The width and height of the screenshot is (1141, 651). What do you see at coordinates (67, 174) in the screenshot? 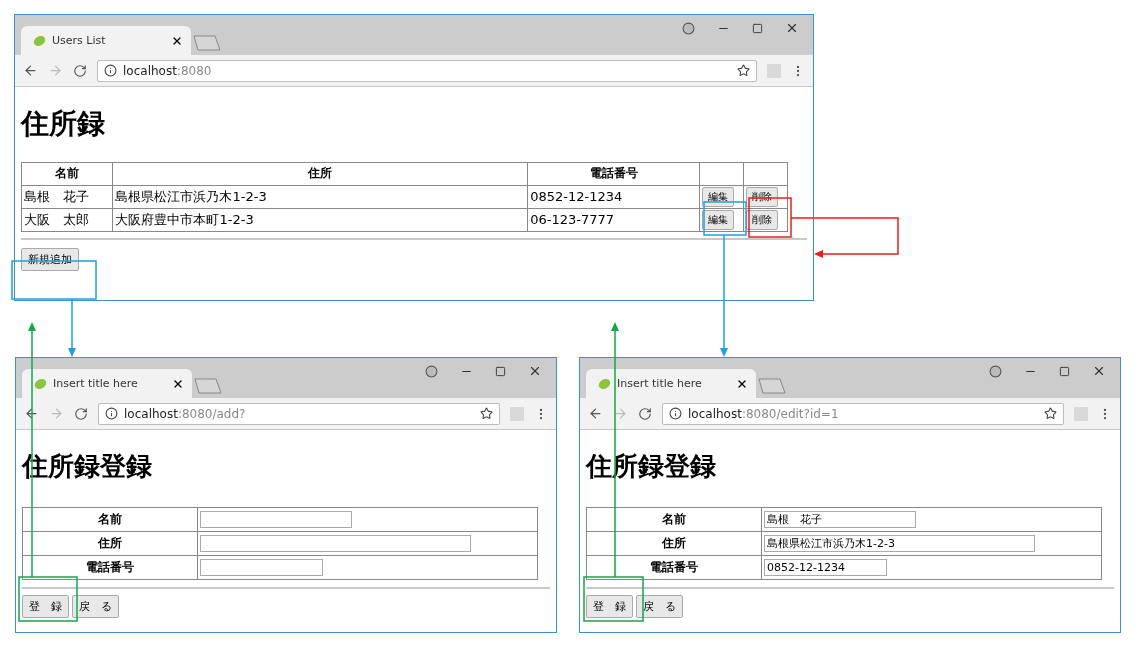
I see `column-header: 名前` at bounding box center [67, 174].